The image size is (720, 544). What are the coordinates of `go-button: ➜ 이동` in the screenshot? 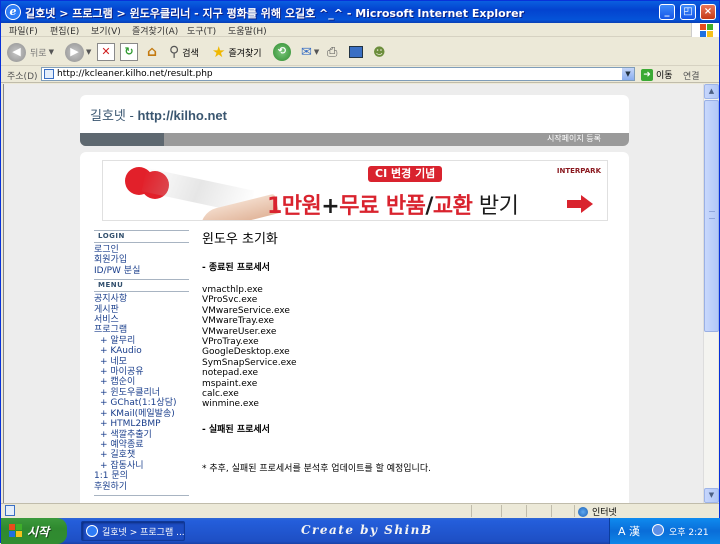 It's located at (657, 74).